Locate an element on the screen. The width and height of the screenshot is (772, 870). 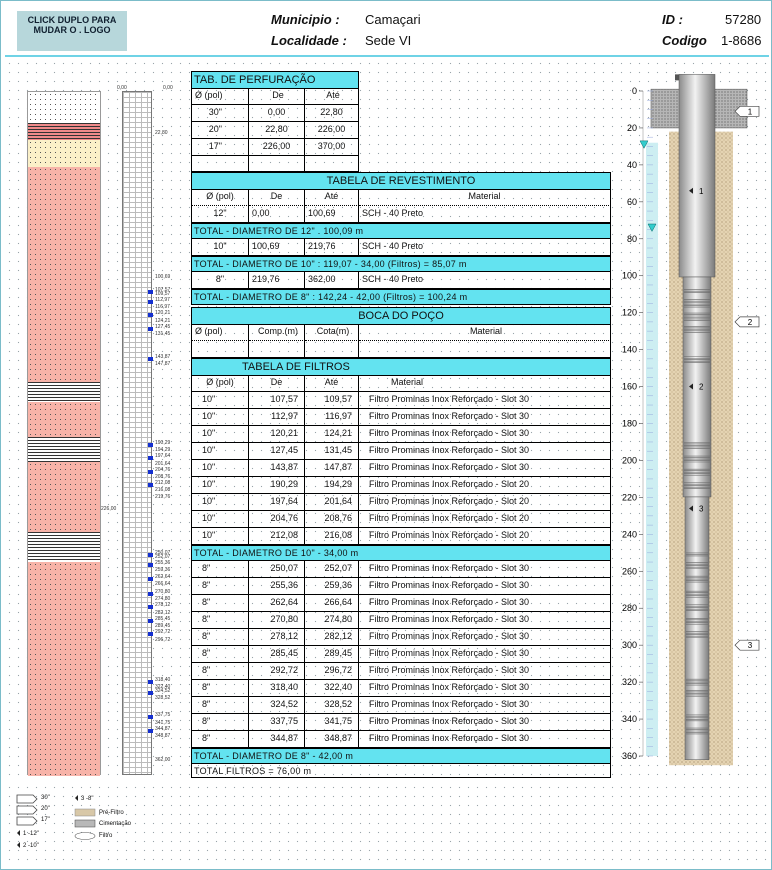
depth-label: 208,76 is located at coordinates (163, 476).